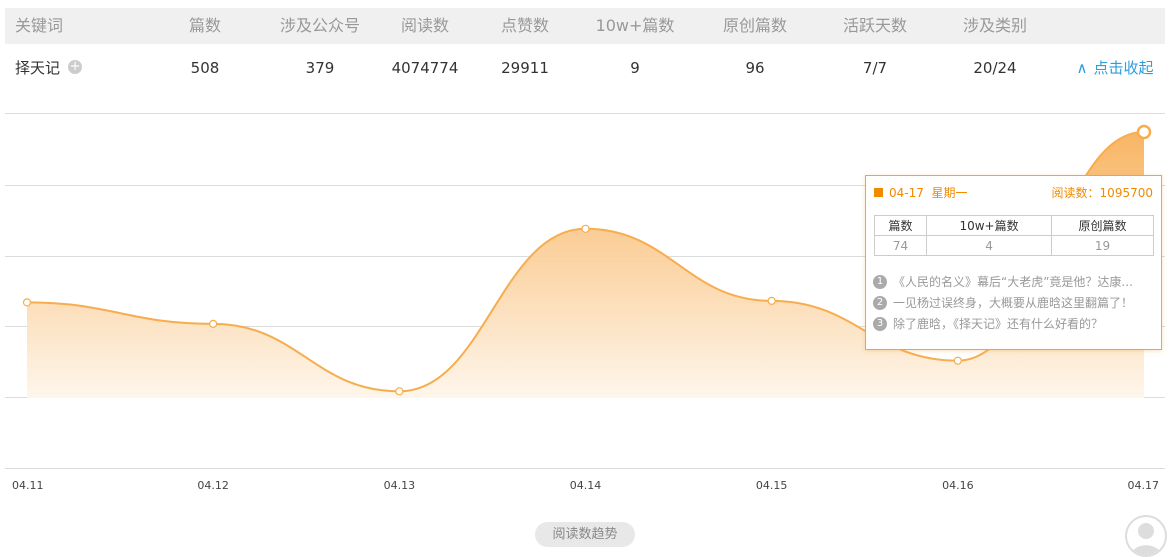 Image resolution: width=1175 pixels, height=557 pixels. What do you see at coordinates (75, 67) in the screenshot?
I see `plus-circle-icon: +` at bounding box center [75, 67].